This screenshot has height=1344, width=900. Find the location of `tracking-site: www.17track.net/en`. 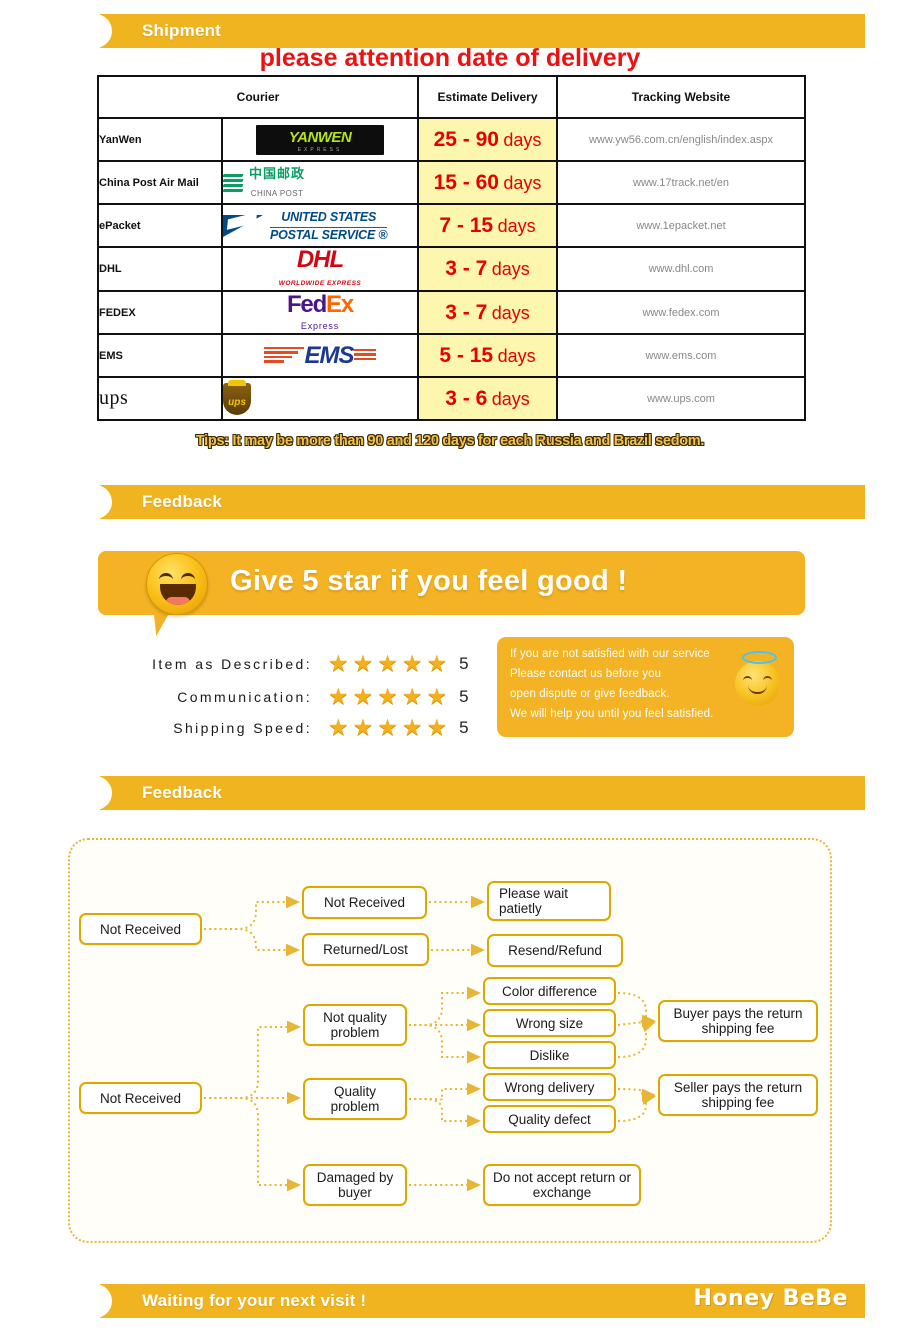

tracking-site: www.17track.net/en is located at coordinates (681, 182).